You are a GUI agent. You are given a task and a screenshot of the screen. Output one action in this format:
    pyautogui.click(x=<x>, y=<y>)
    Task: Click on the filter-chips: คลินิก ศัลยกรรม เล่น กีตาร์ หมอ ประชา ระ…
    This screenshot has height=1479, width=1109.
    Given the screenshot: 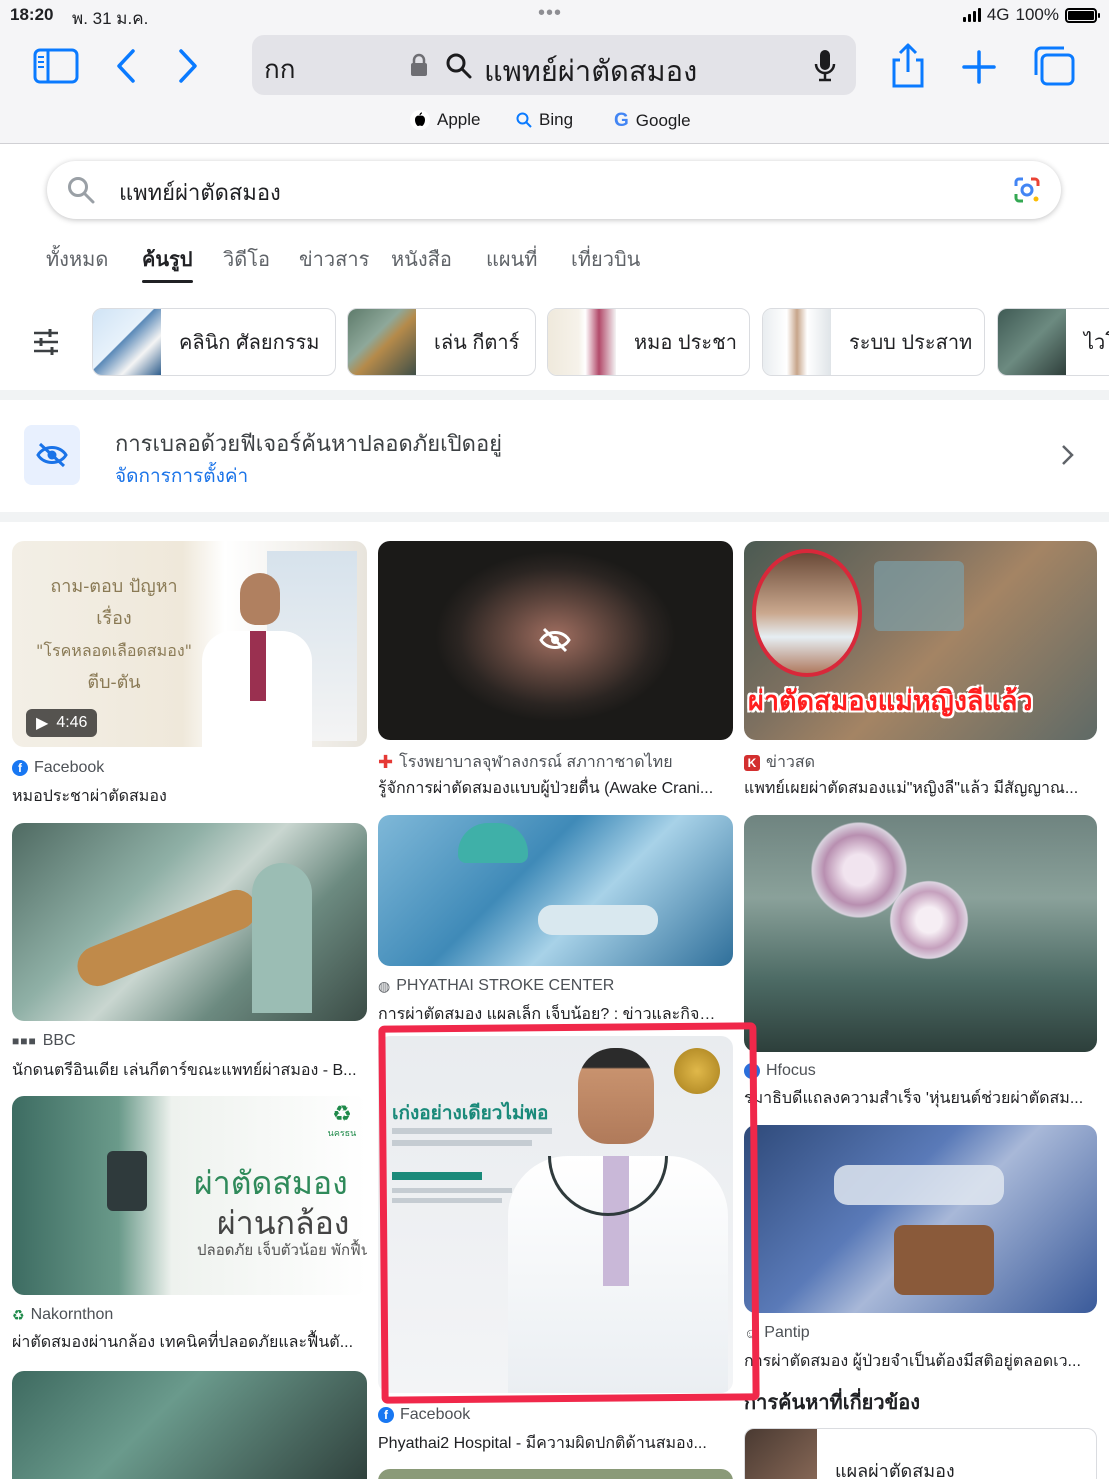 What is the action you would take?
    pyautogui.click(x=554, y=343)
    